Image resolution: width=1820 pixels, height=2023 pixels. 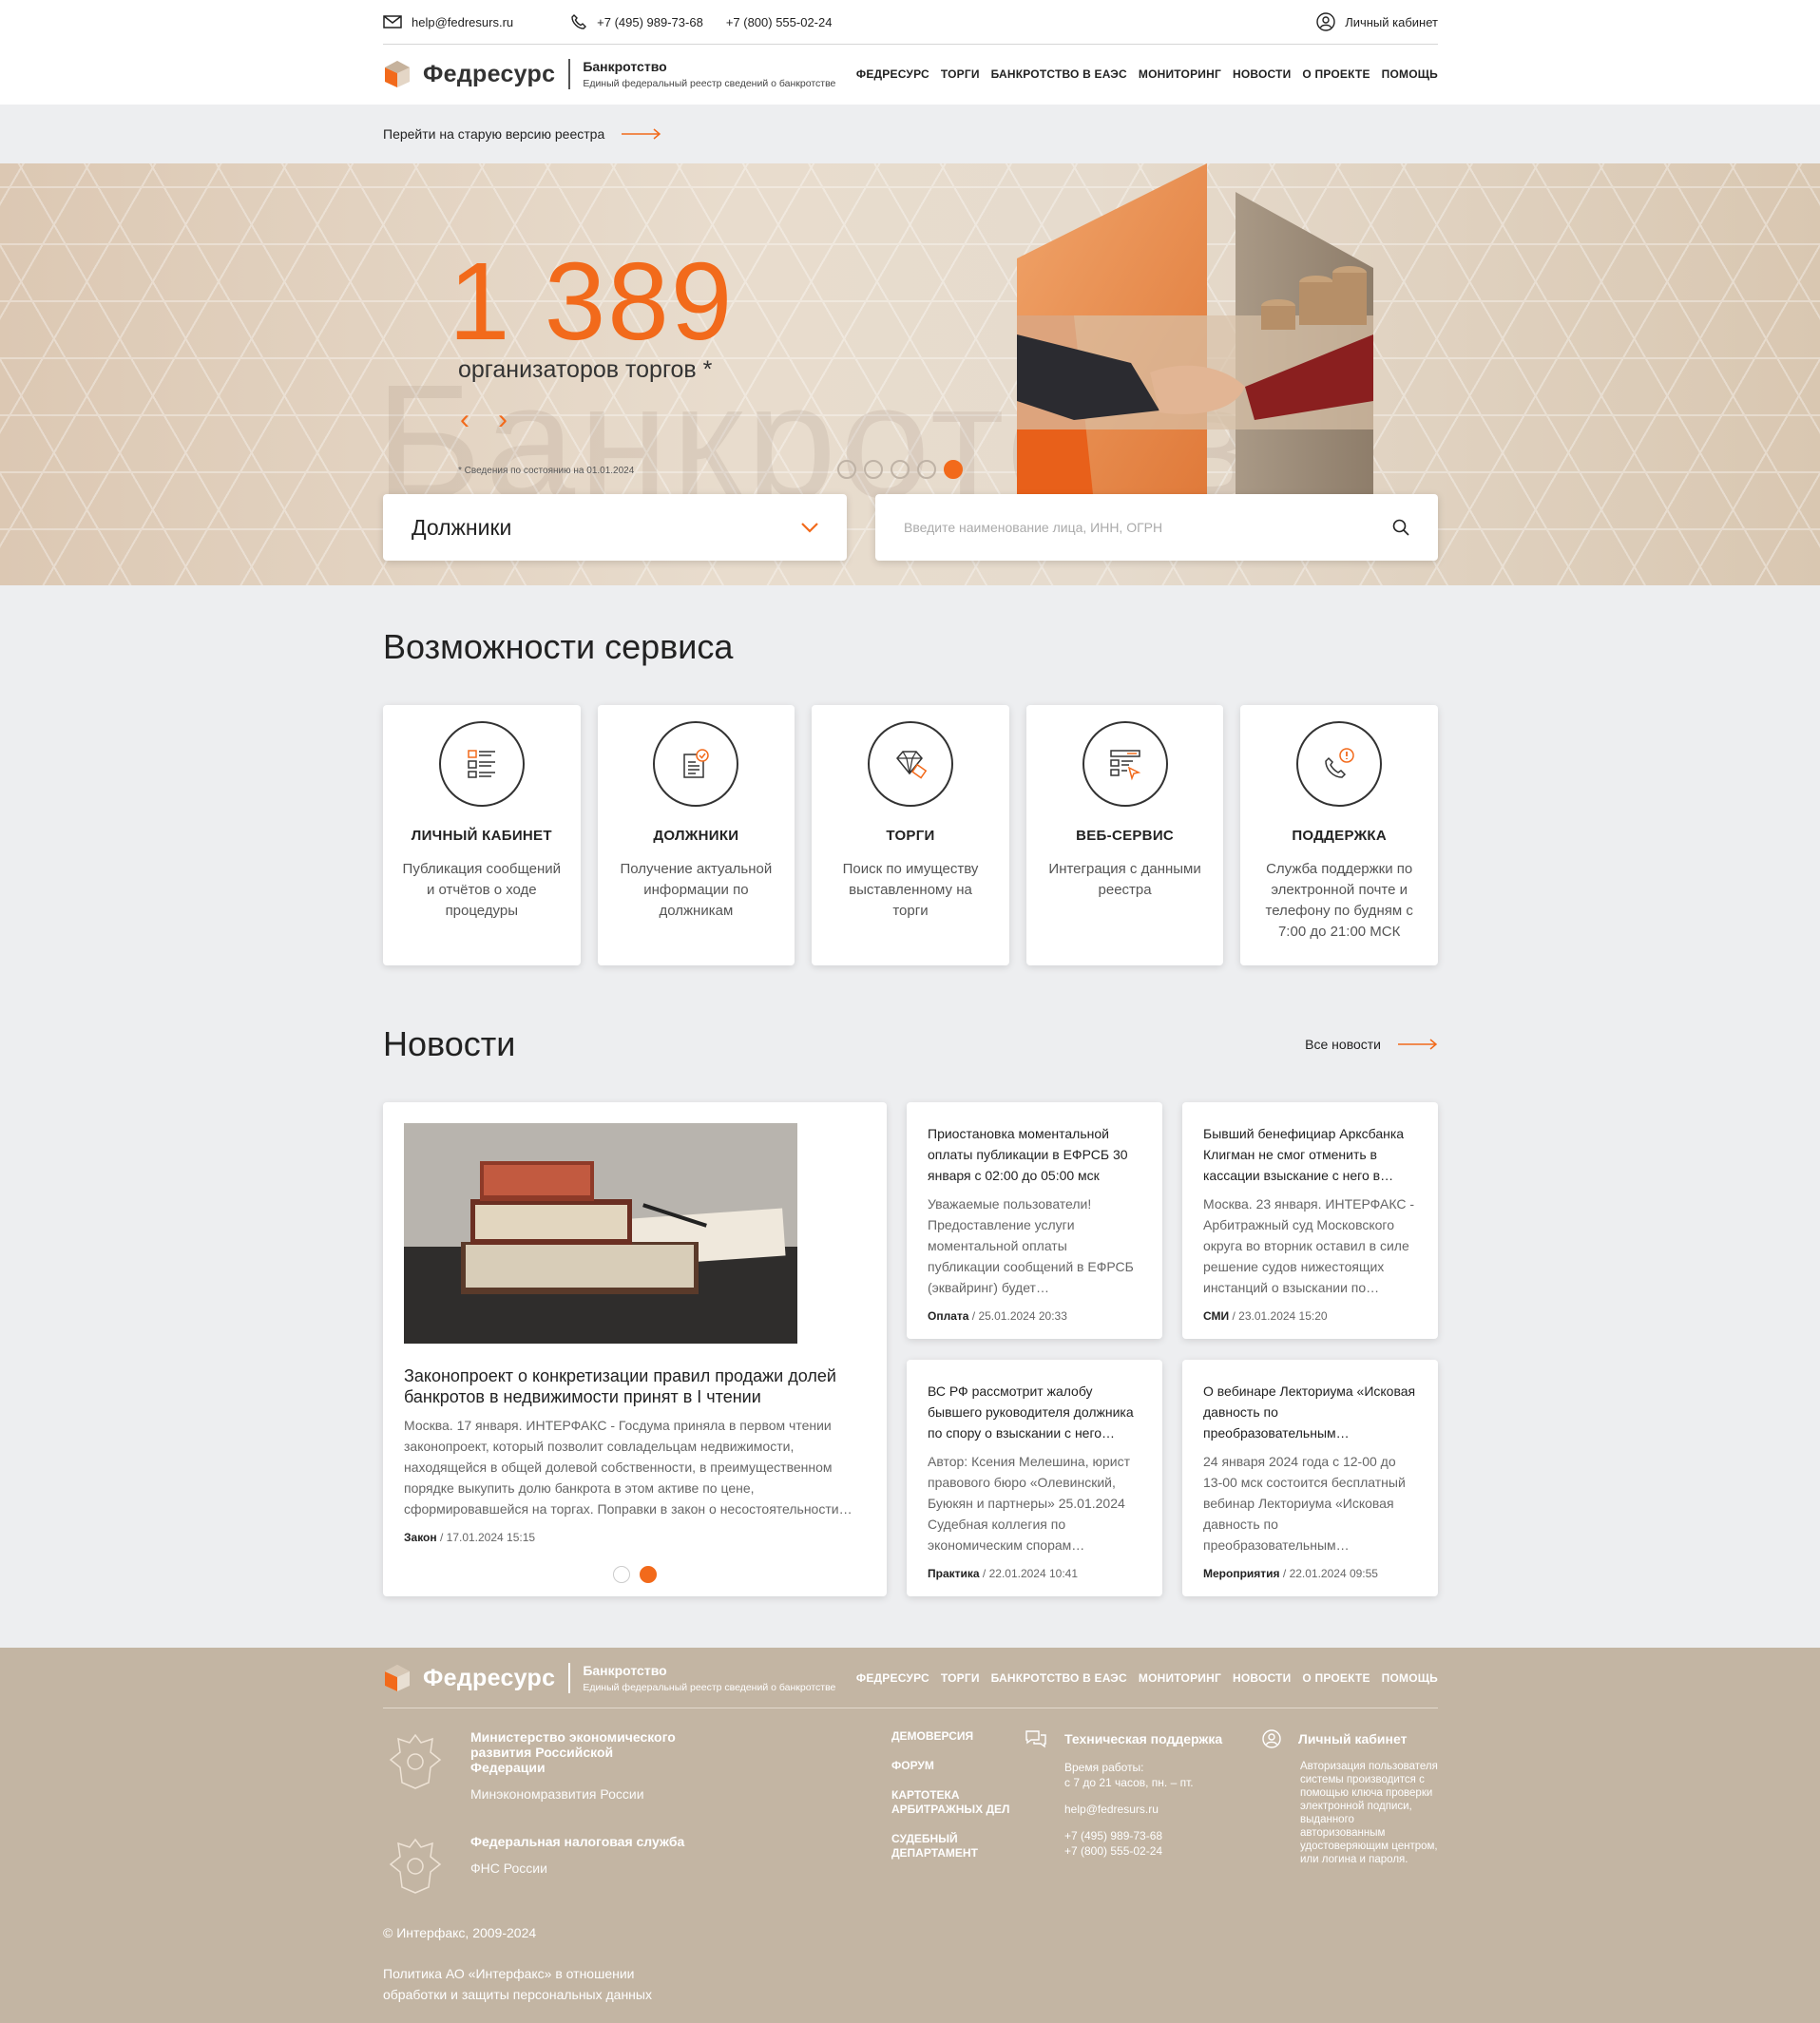 What do you see at coordinates (1371, 1044) in the screenshot?
I see `all-news-link: Все новости` at bounding box center [1371, 1044].